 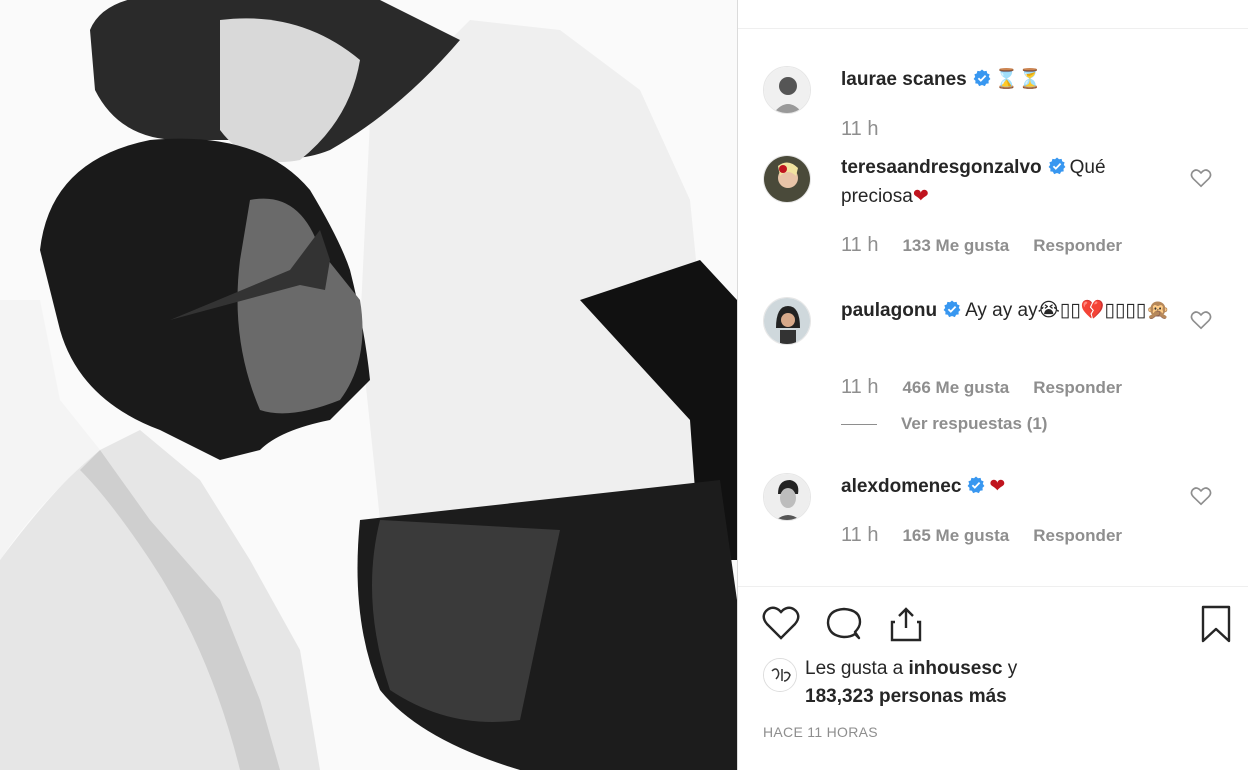 What do you see at coordinates (904, 79) in the screenshot?
I see `author-username: laurae scanes` at bounding box center [904, 79].